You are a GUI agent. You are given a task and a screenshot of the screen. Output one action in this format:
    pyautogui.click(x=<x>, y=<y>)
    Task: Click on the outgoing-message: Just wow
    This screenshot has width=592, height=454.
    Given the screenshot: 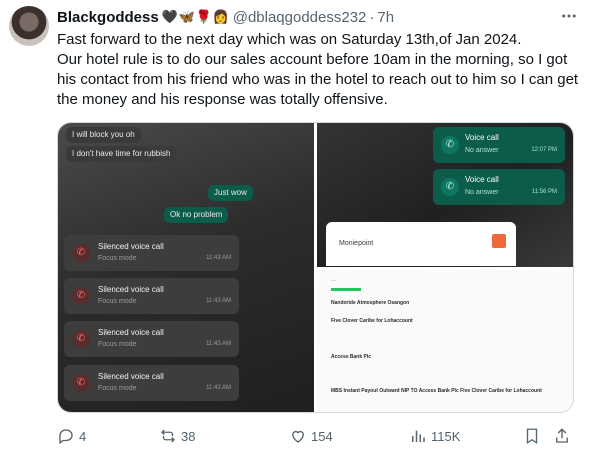 What is the action you would take?
    pyautogui.click(x=230, y=193)
    